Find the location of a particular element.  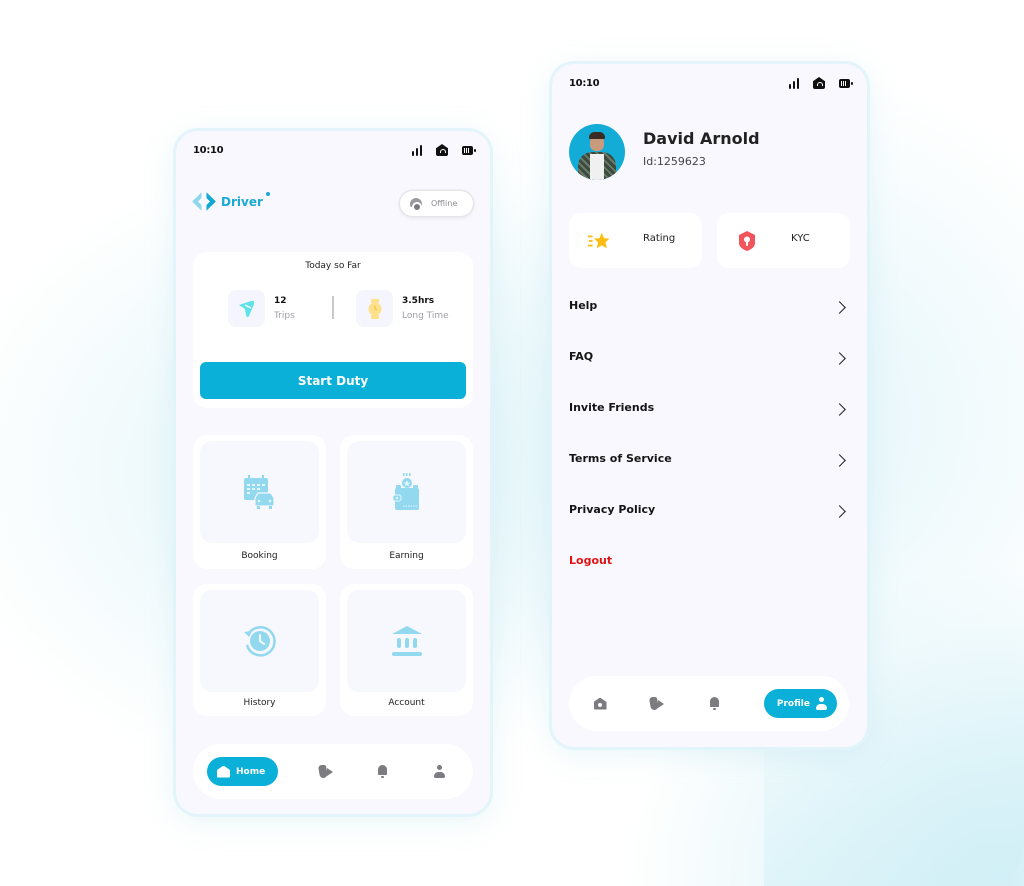

offline-cloud-icon is located at coordinates (416, 204).